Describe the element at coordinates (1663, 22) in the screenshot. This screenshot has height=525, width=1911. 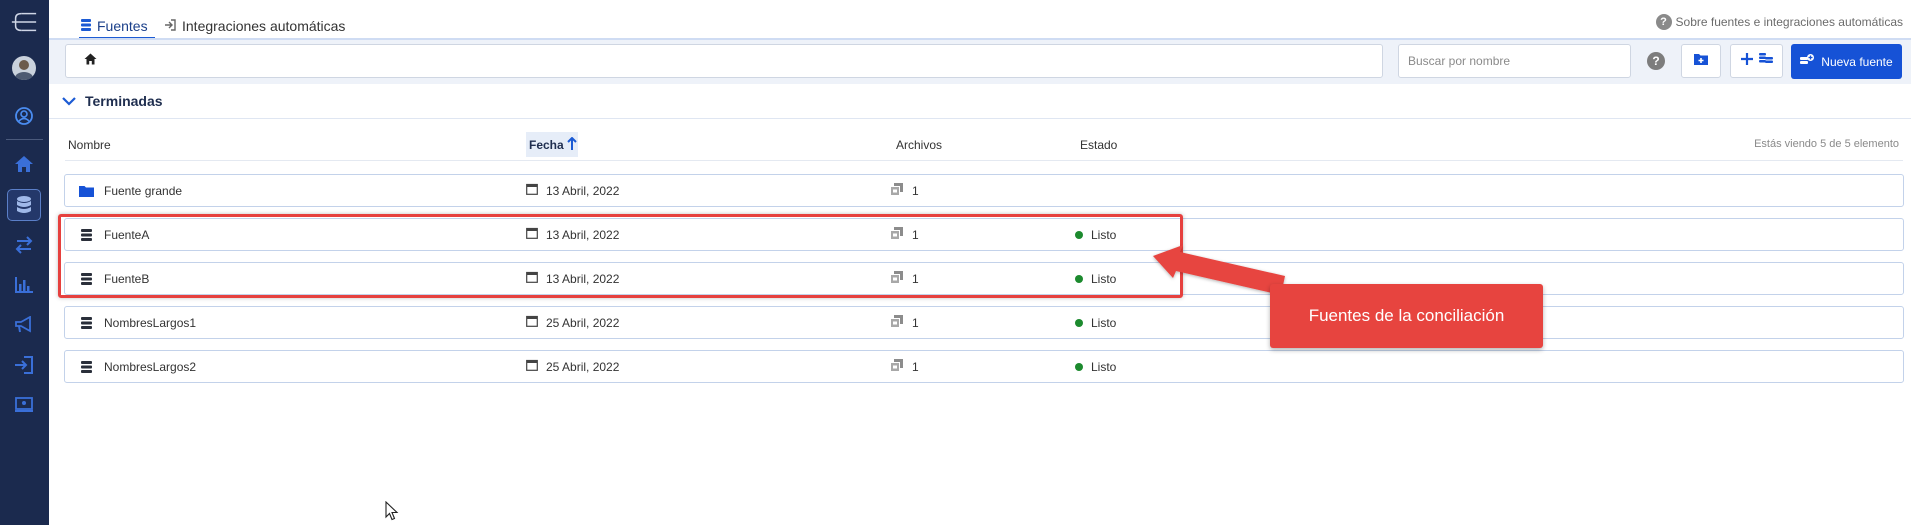
I see `help-icon: ?` at that location.